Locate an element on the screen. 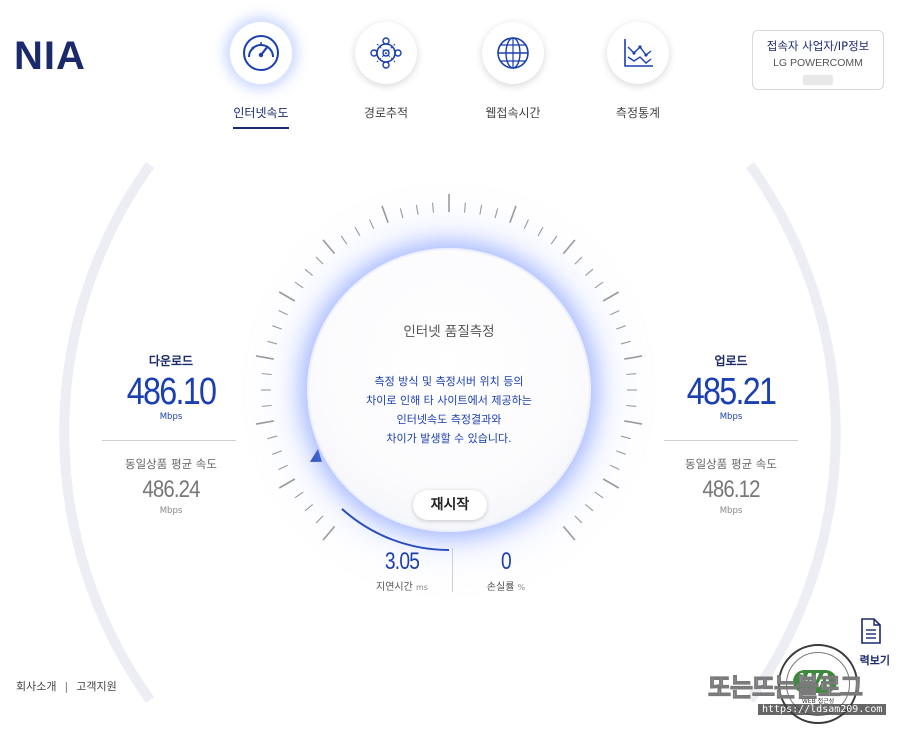 This screenshot has height=736, width=900. document-icon is located at coordinates (871, 631).